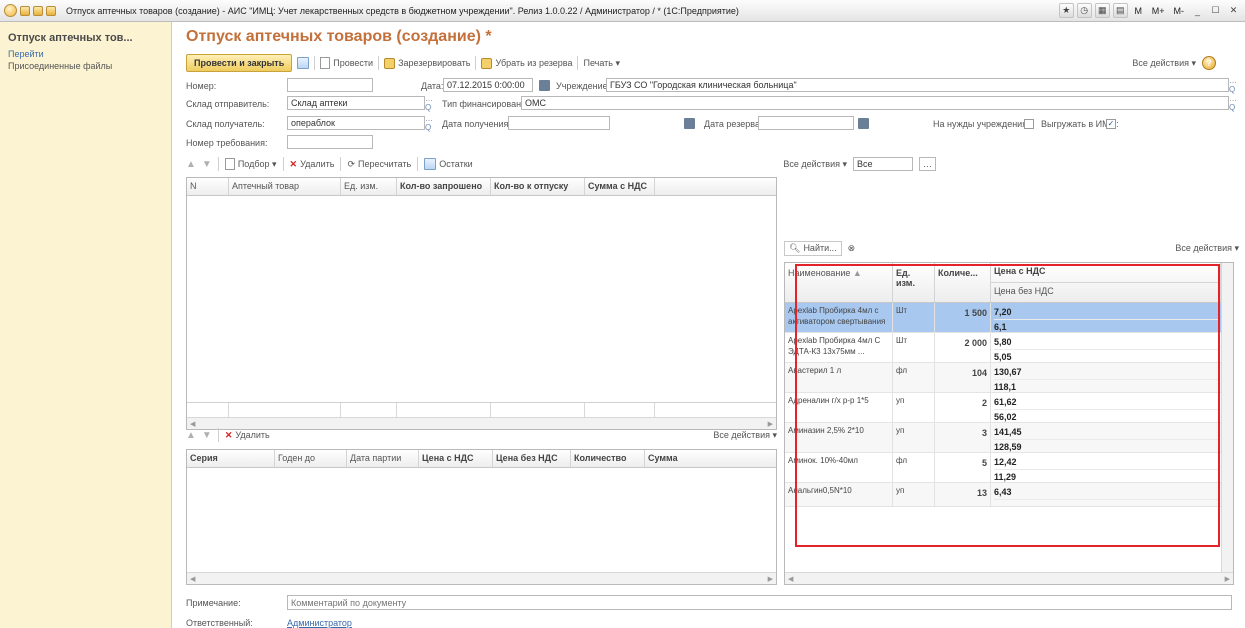 Image resolution: width=1245 pixels, height=628 pixels. Describe the element at coordinates (1003, 408) in the screenshot. I see `table-row: Адреналин г/х р-р 1*5 уп 2 61,62 56,02` at that location.